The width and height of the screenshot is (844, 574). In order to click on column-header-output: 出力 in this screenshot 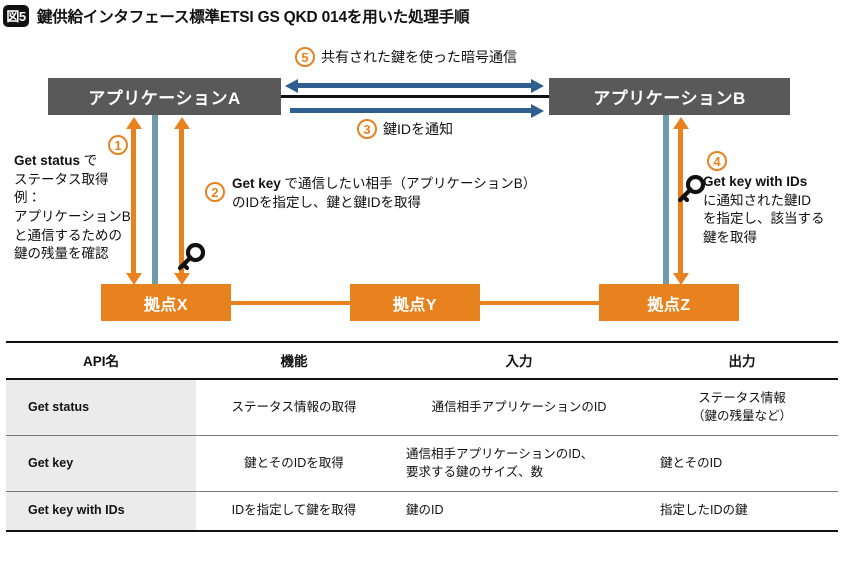, I will do `click(742, 360)`.